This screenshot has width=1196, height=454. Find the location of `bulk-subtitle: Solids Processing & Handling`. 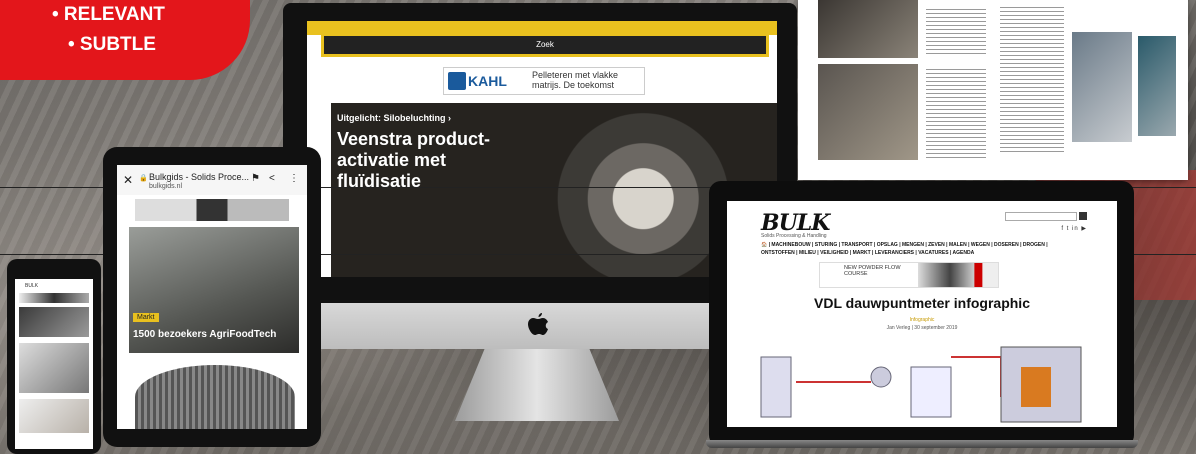

bulk-subtitle: Solids Processing & Handling is located at coordinates (794, 236).